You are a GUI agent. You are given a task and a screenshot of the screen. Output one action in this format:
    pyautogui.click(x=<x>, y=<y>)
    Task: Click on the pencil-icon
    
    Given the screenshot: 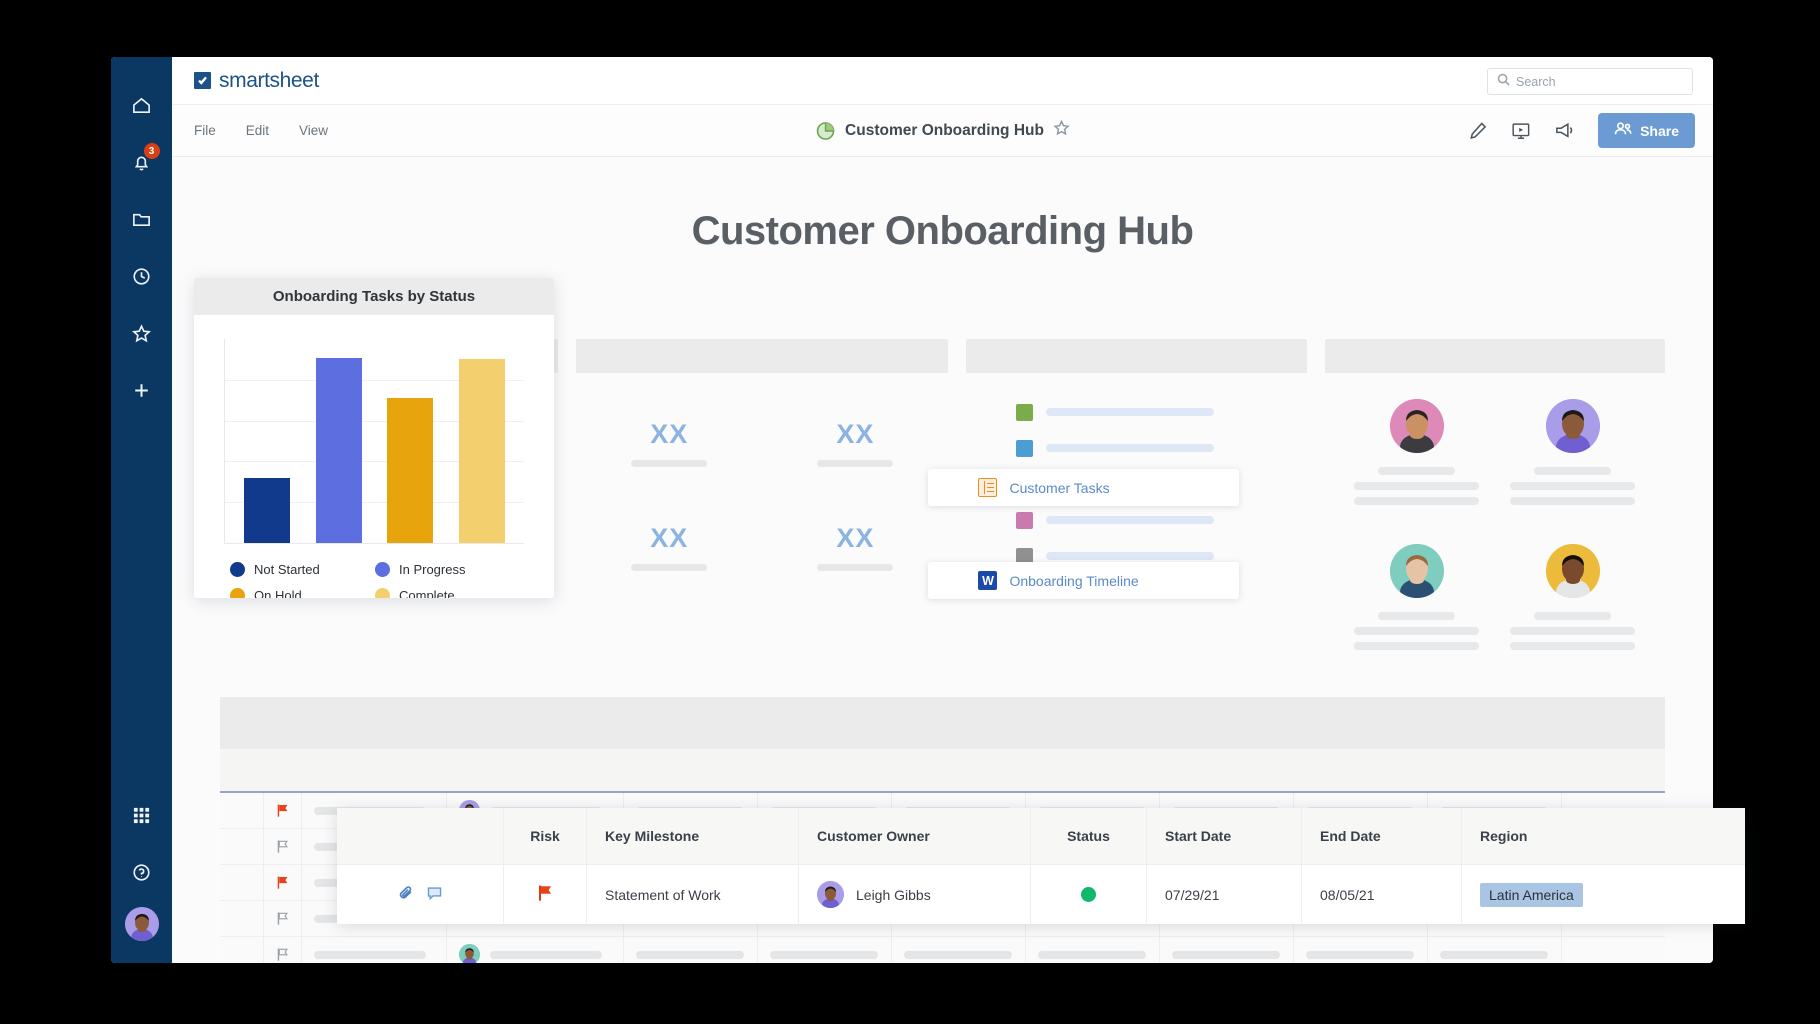 What is the action you would take?
    pyautogui.click(x=1478, y=130)
    